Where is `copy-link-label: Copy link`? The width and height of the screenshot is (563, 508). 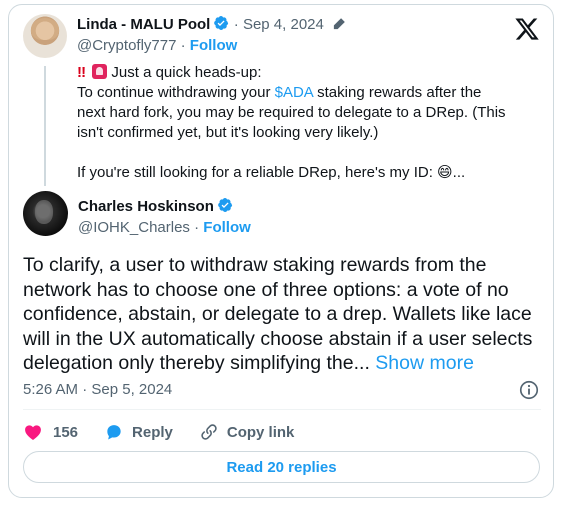
copy-link-label: Copy link is located at coordinates (260, 432).